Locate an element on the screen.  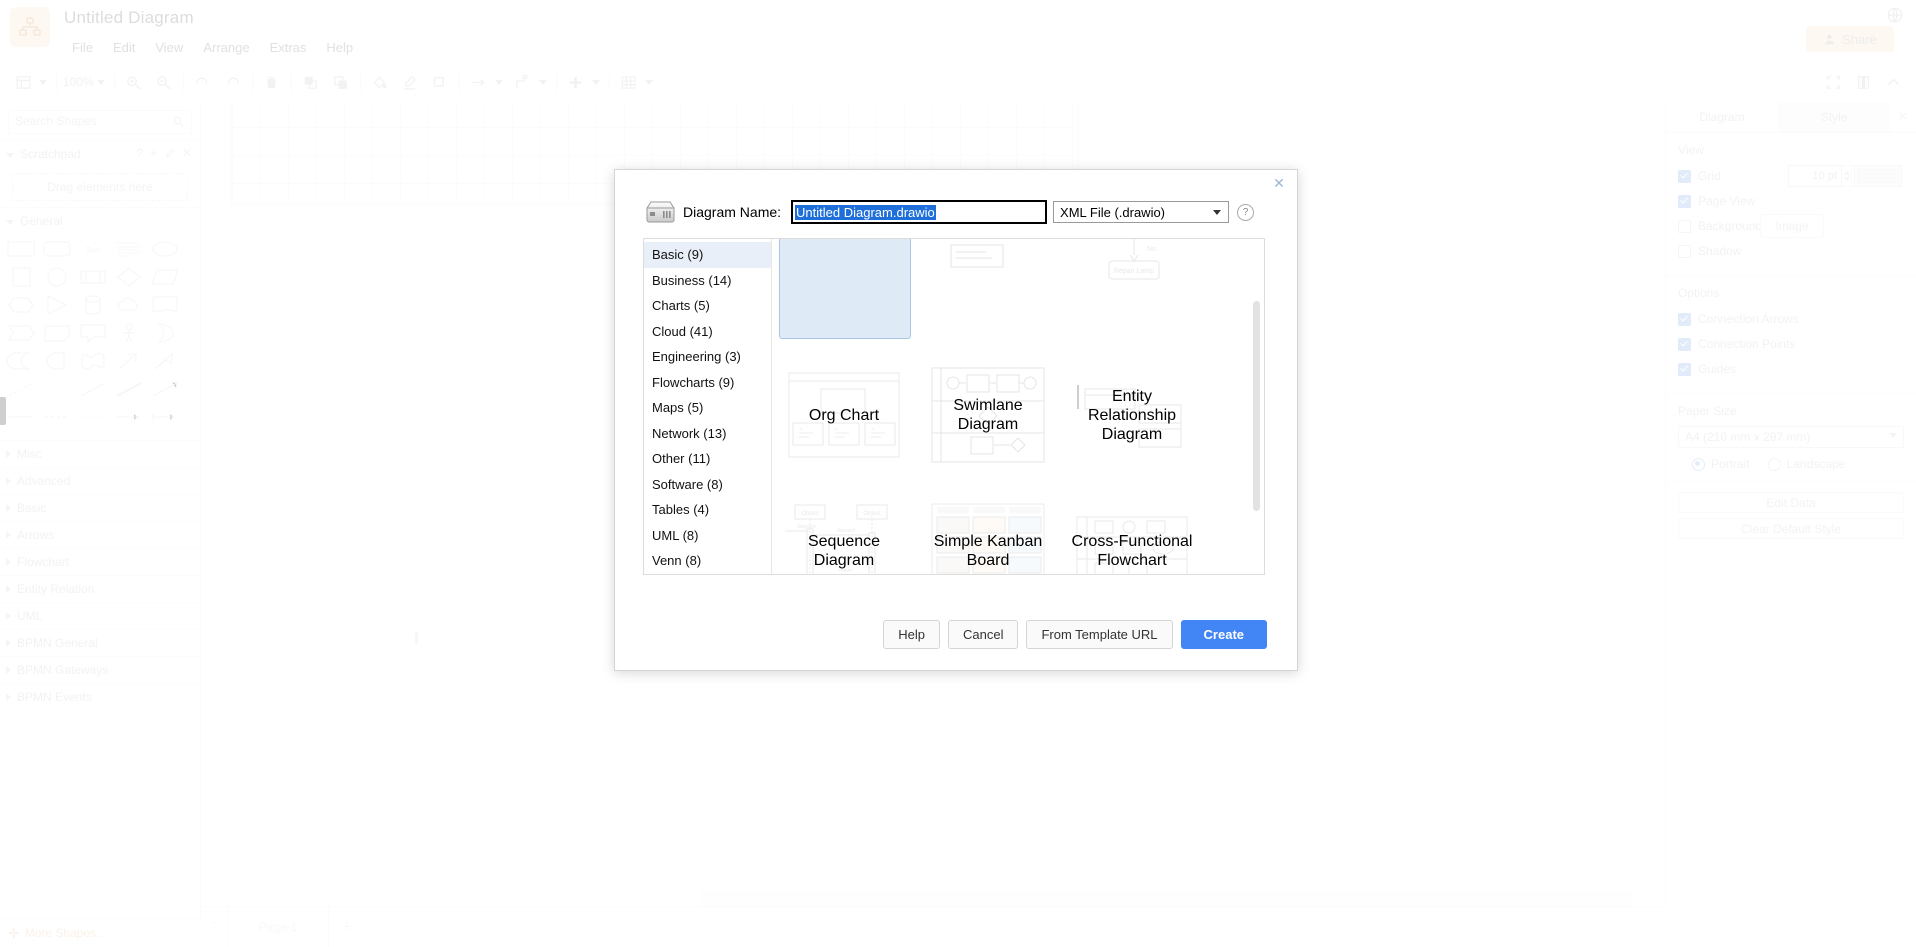
file-type-select: XML File (.drawio) is located at coordinates (1141, 212).